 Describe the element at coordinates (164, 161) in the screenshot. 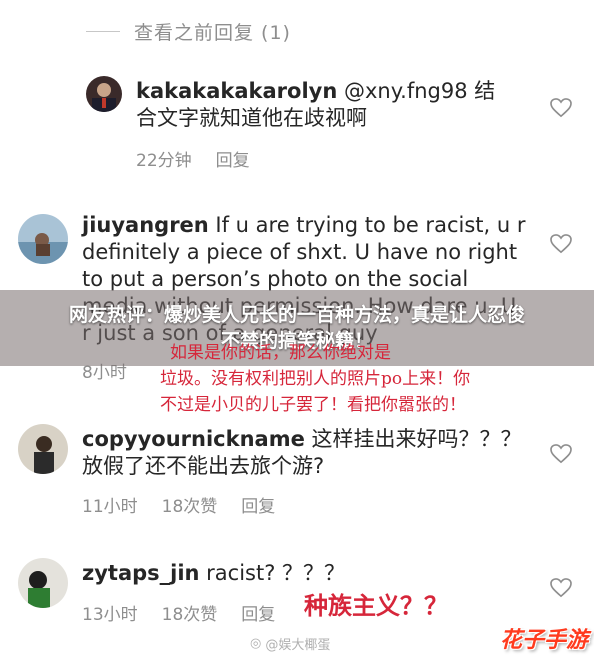

I see `comment-time: 22分钟` at that location.